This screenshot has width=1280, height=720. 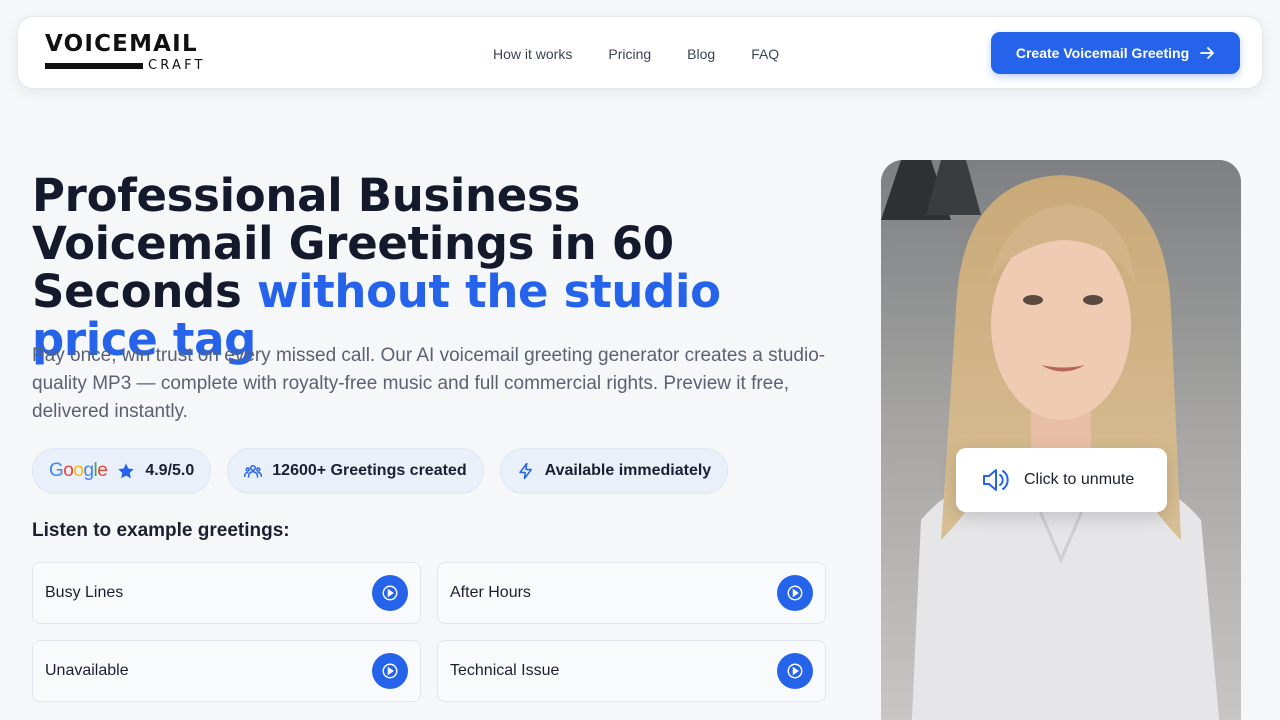 I want to click on rating-badge: Google 4.9/5.0, so click(x=122, y=471).